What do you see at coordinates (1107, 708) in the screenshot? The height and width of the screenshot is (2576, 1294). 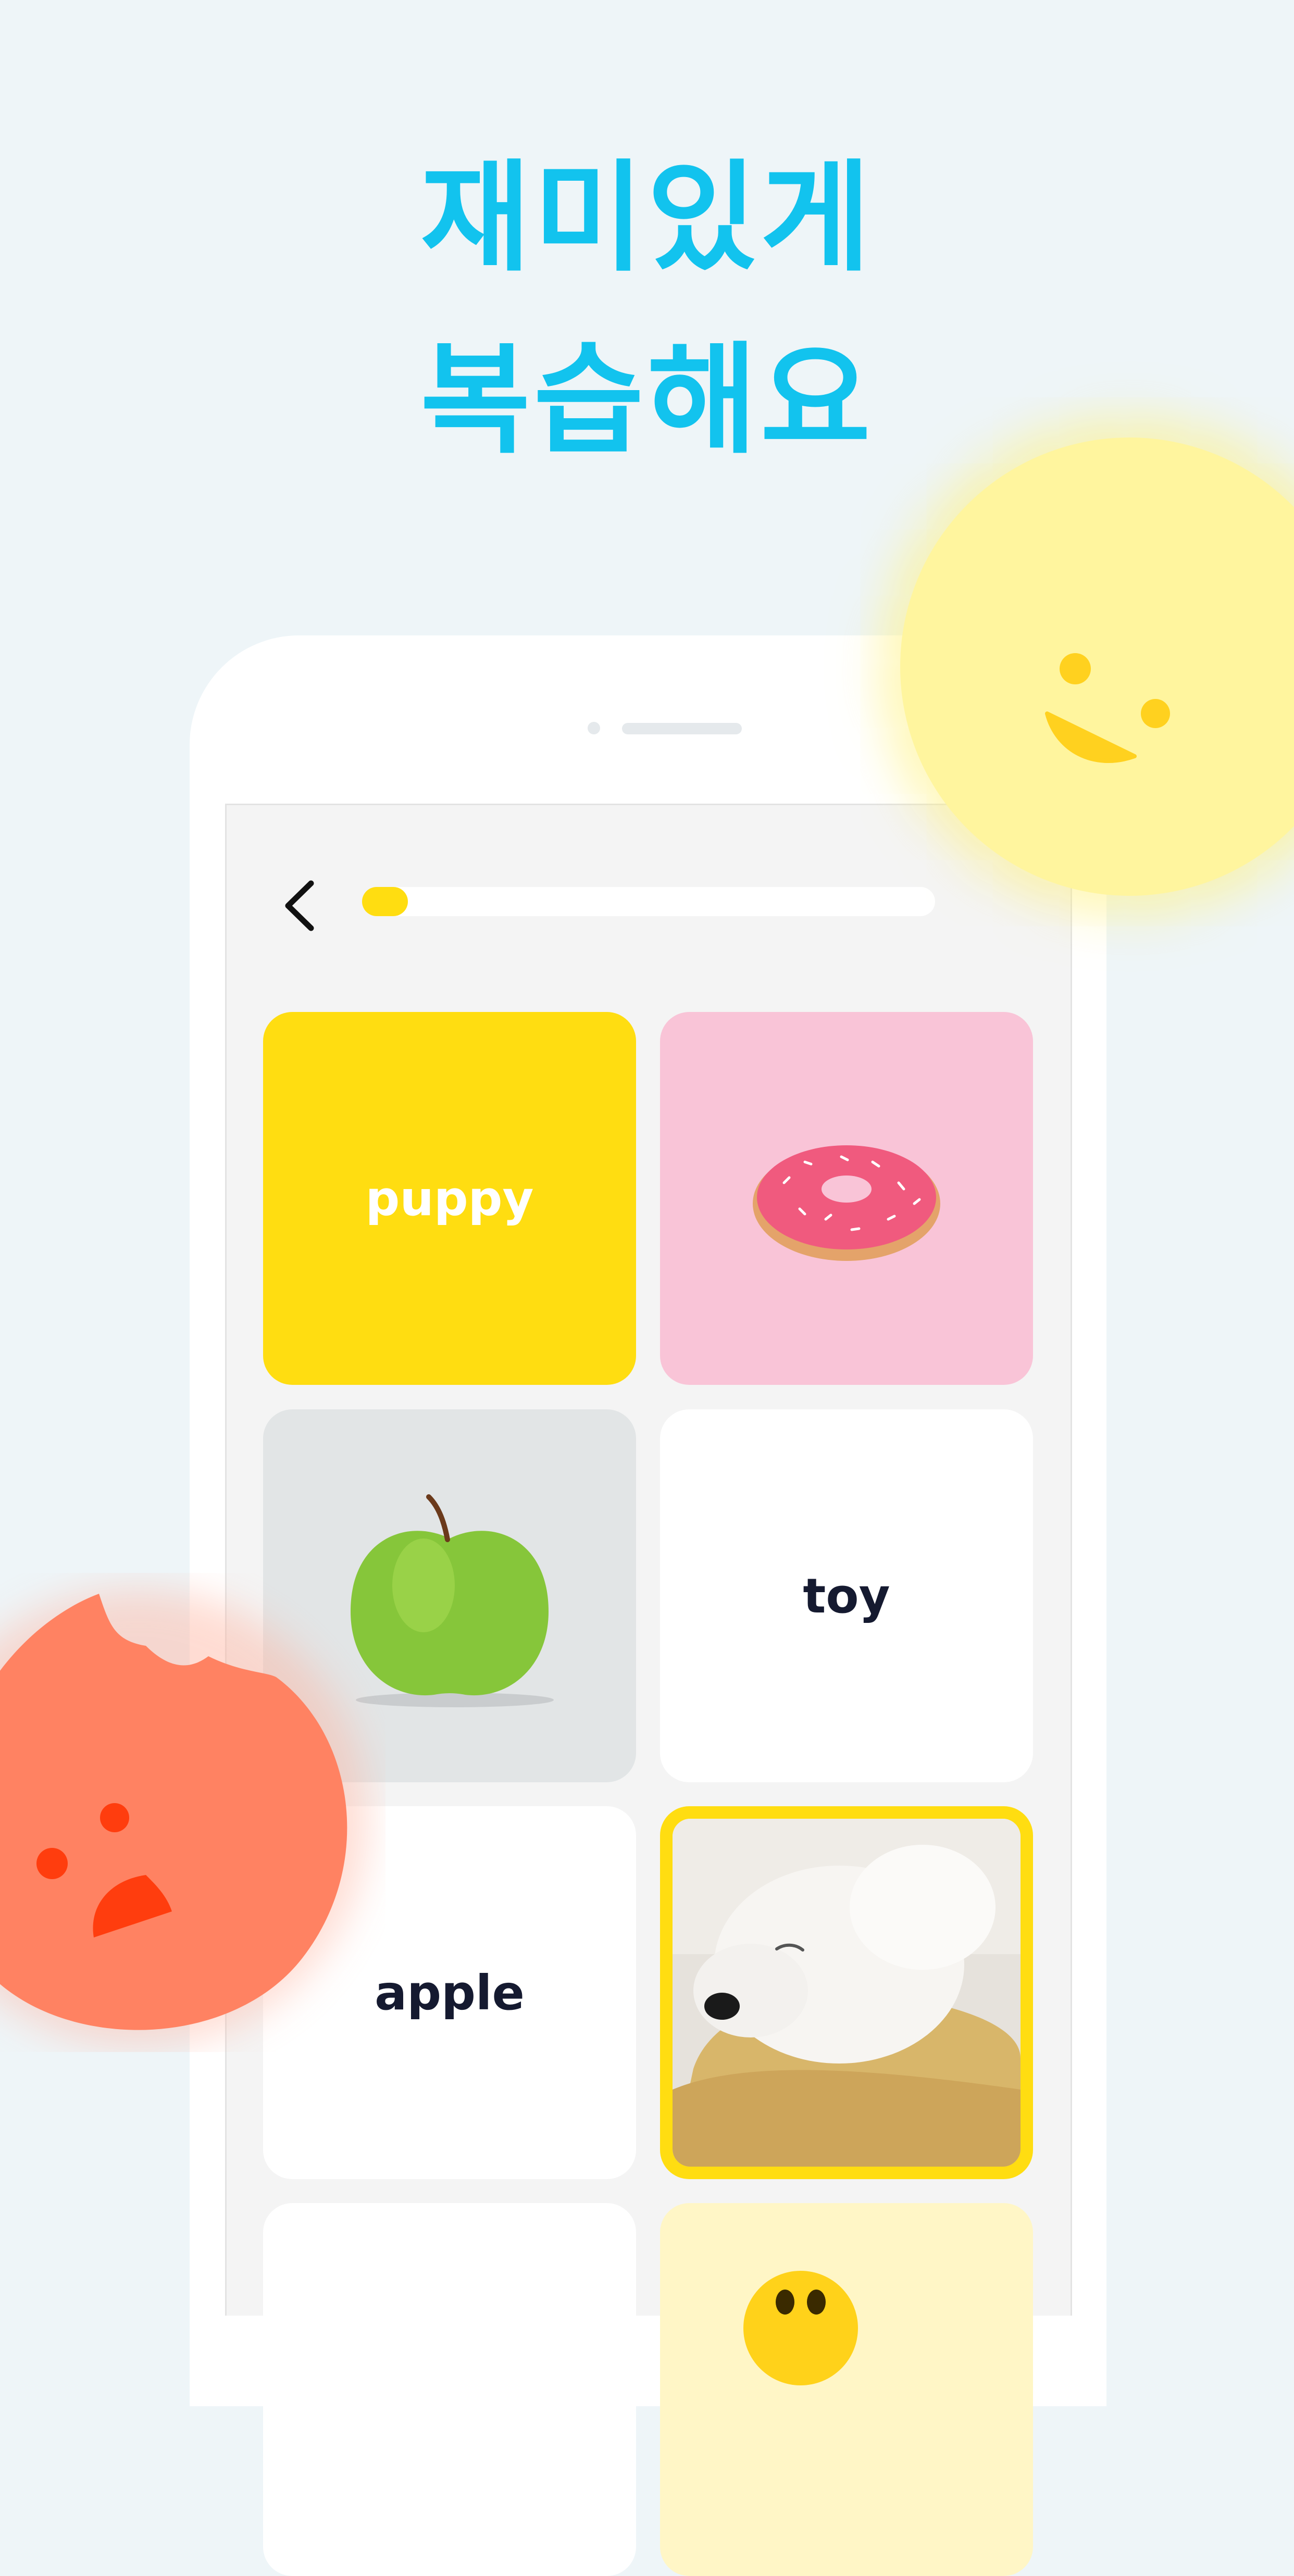 I see `smile-face-icon` at bounding box center [1107, 708].